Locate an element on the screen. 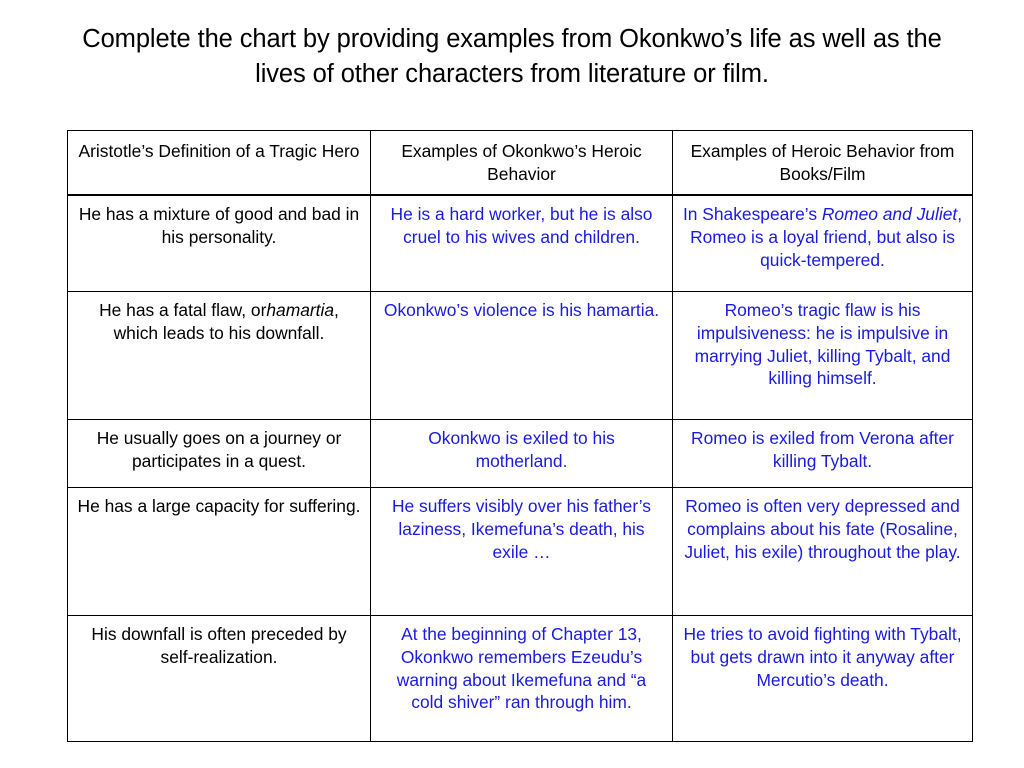 The height and width of the screenshot is (768, 1024). cell-okonkwo-example: Okonkwo is exiled to his motherland. is located at coordinates (521, 454).